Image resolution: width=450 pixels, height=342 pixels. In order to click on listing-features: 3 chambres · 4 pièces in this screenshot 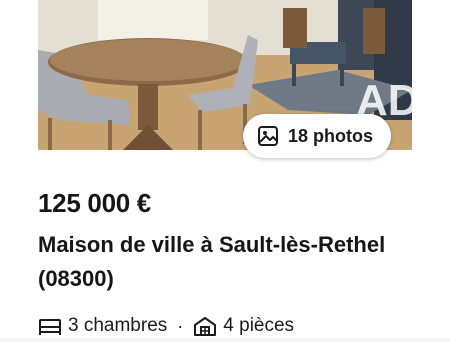, I will do `click(166, 326)`.